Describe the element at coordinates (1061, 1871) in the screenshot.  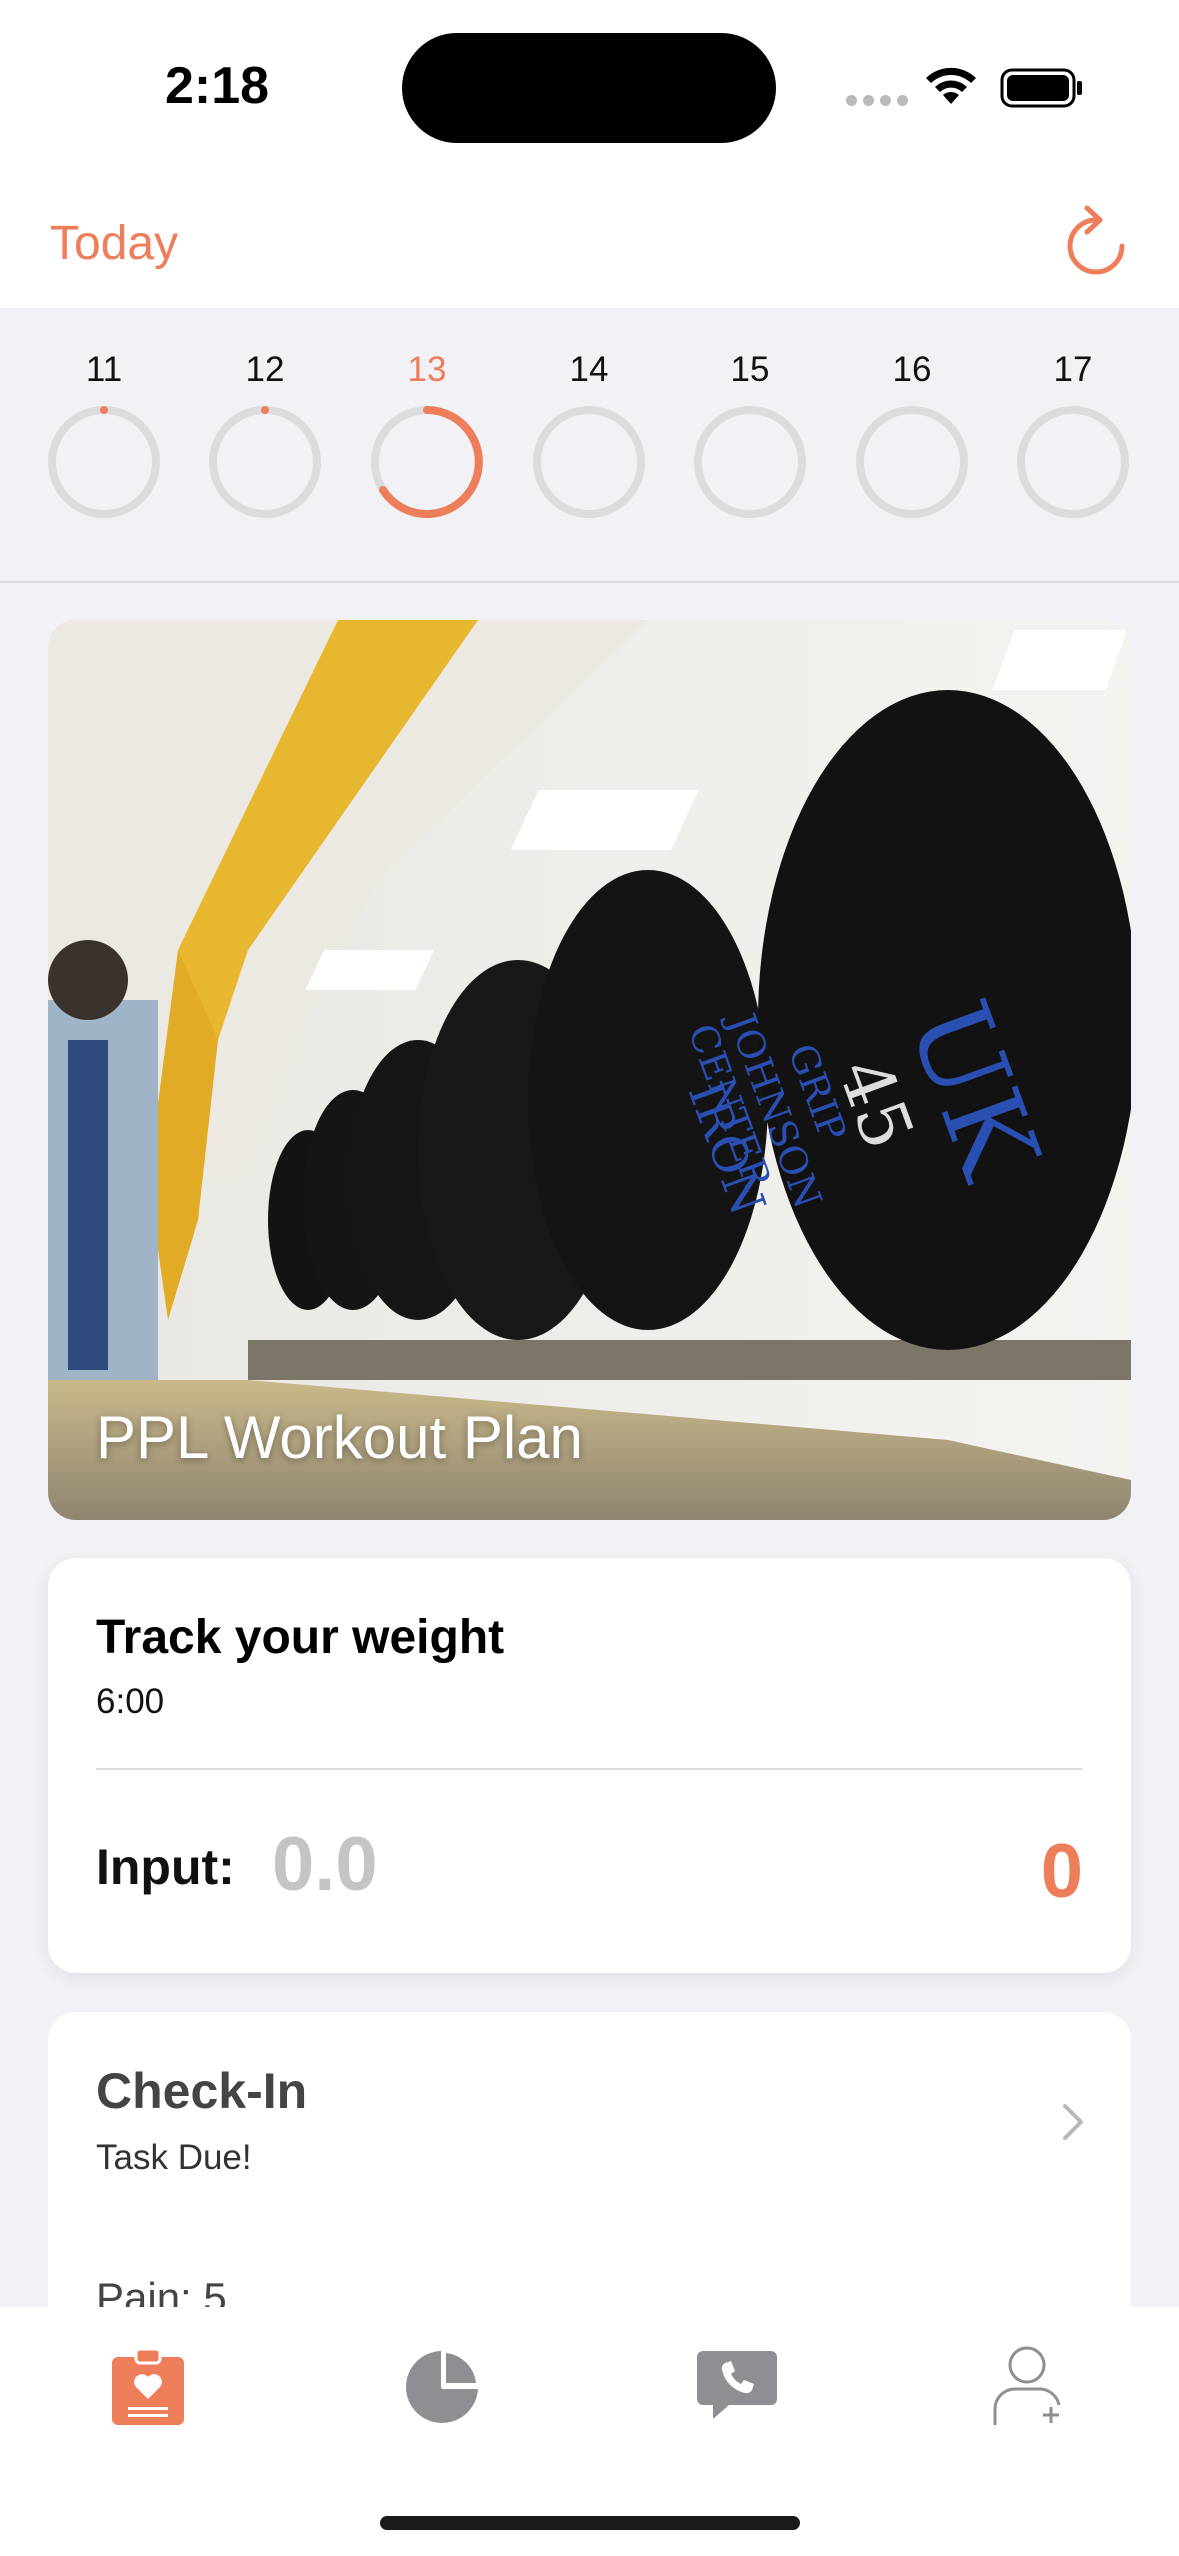
I see `weight-value: 0` at that location.